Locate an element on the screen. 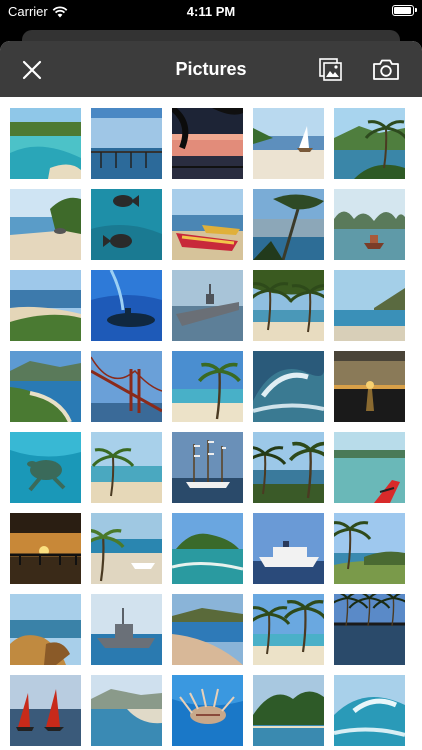 The width and height of the screenshot is (422, 750). fish-underwater-image is located at coordinates (126, 224).